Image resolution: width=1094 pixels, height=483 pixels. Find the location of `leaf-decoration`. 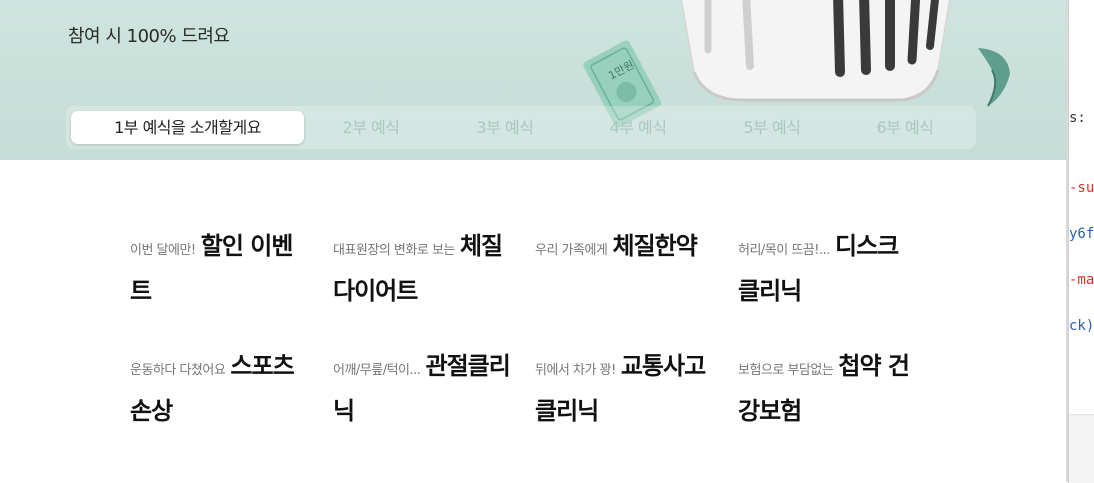

leaf-decoration is located at coordinates (994, 77).